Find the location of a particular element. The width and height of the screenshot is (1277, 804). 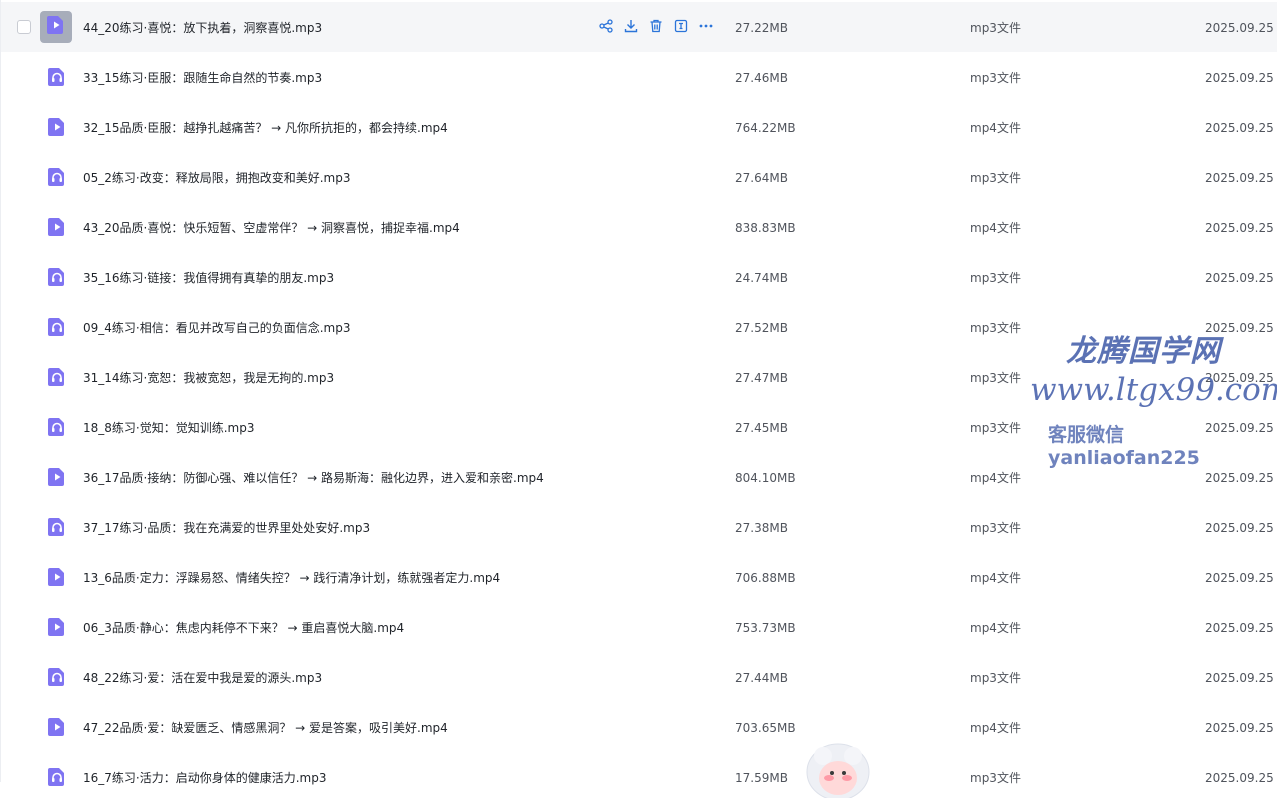

file-size: 27.64MB is located at coordinates (761, 178).